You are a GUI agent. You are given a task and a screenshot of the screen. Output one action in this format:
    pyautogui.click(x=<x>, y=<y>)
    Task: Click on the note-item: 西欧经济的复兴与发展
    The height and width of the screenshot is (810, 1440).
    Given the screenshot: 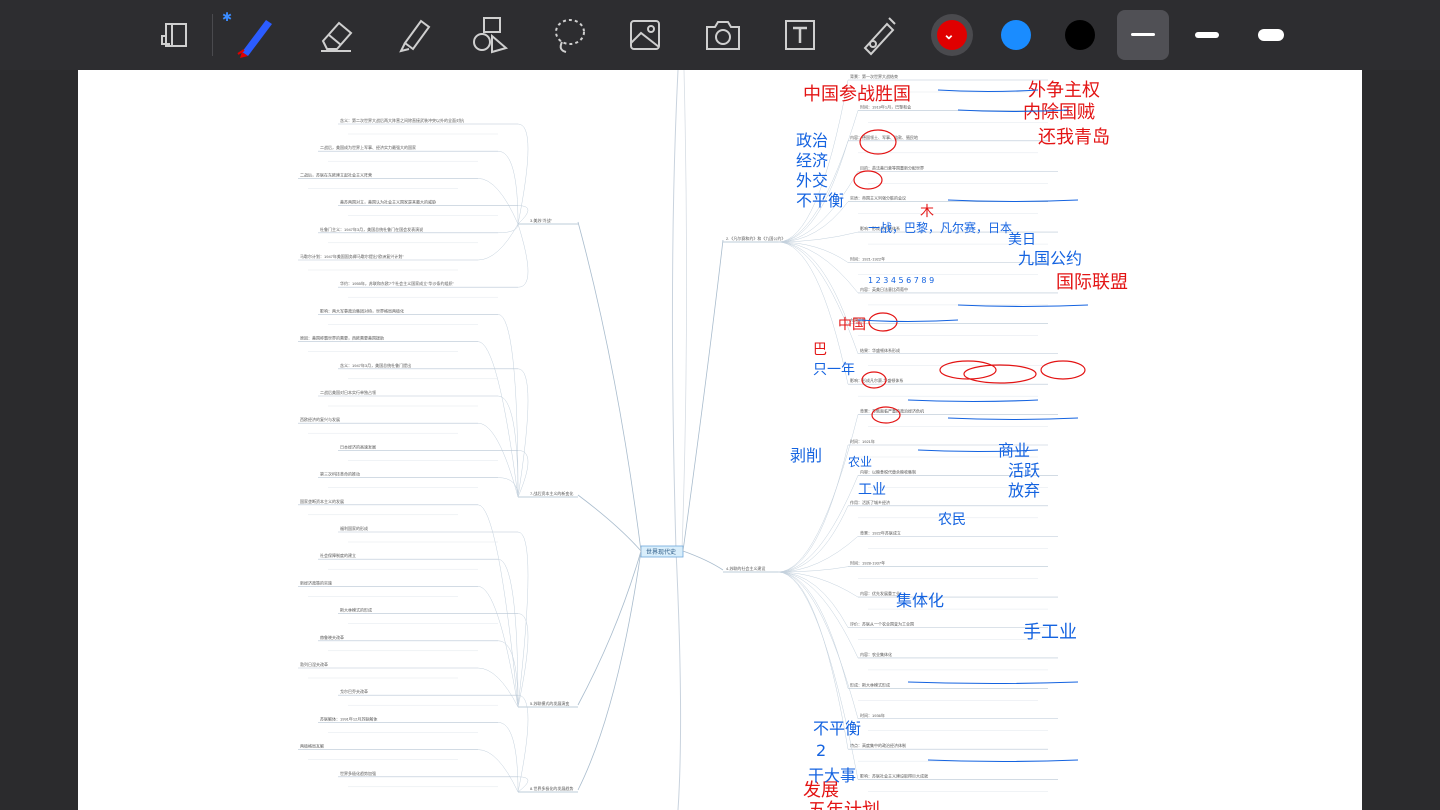 What is the action you would take?
    pyautogui.click(x=408, y=457)
    